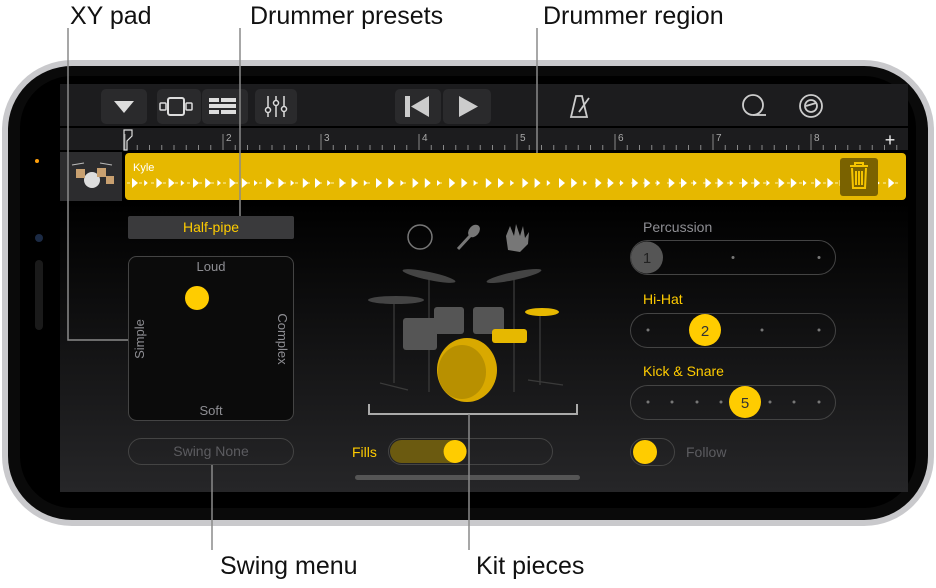 The width and height of the screenshot is (936, 588). I want to click on ruler-bar-label: 7, so click(719, 138).